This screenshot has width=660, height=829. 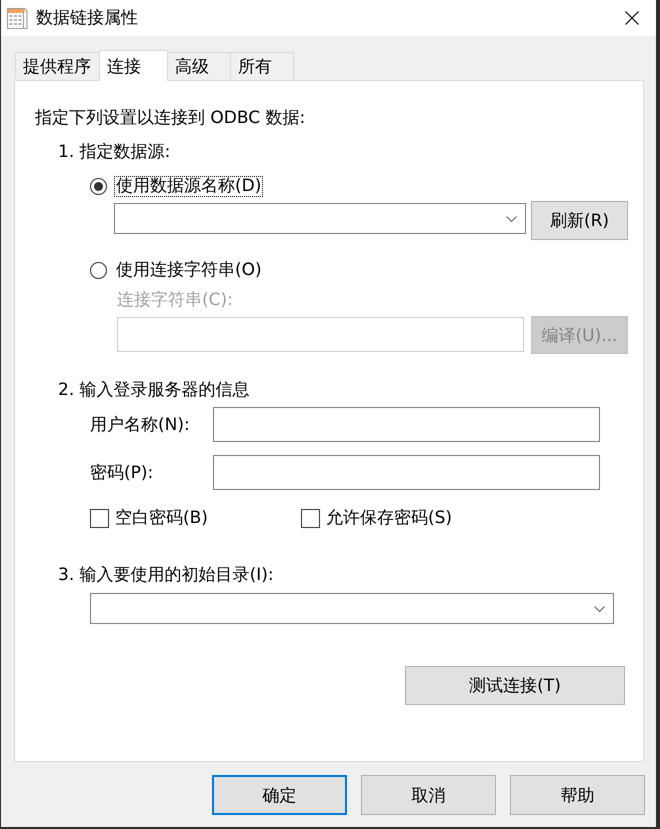 What do you see at coordinates (428, 795) in the screenshot?
I see `cancel-button: 取消` at bounding box center [428, 795].